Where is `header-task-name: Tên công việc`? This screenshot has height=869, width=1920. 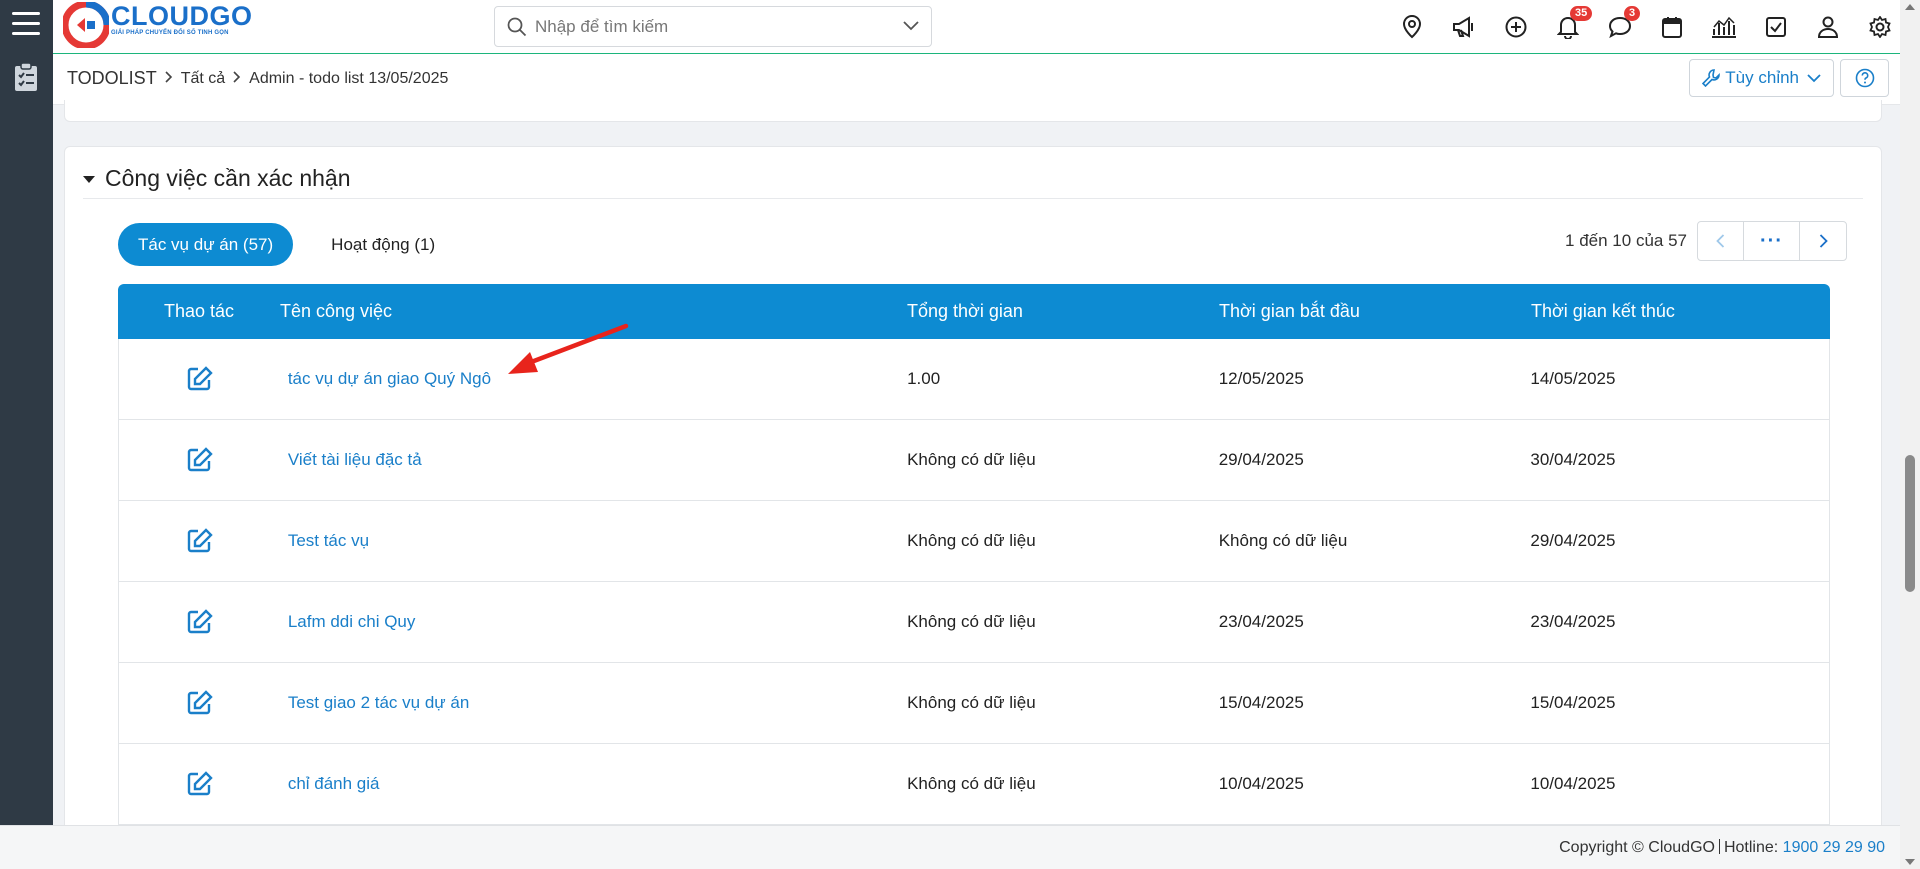
header-task-name: Tên công việc is located at coordinates (593, 311).